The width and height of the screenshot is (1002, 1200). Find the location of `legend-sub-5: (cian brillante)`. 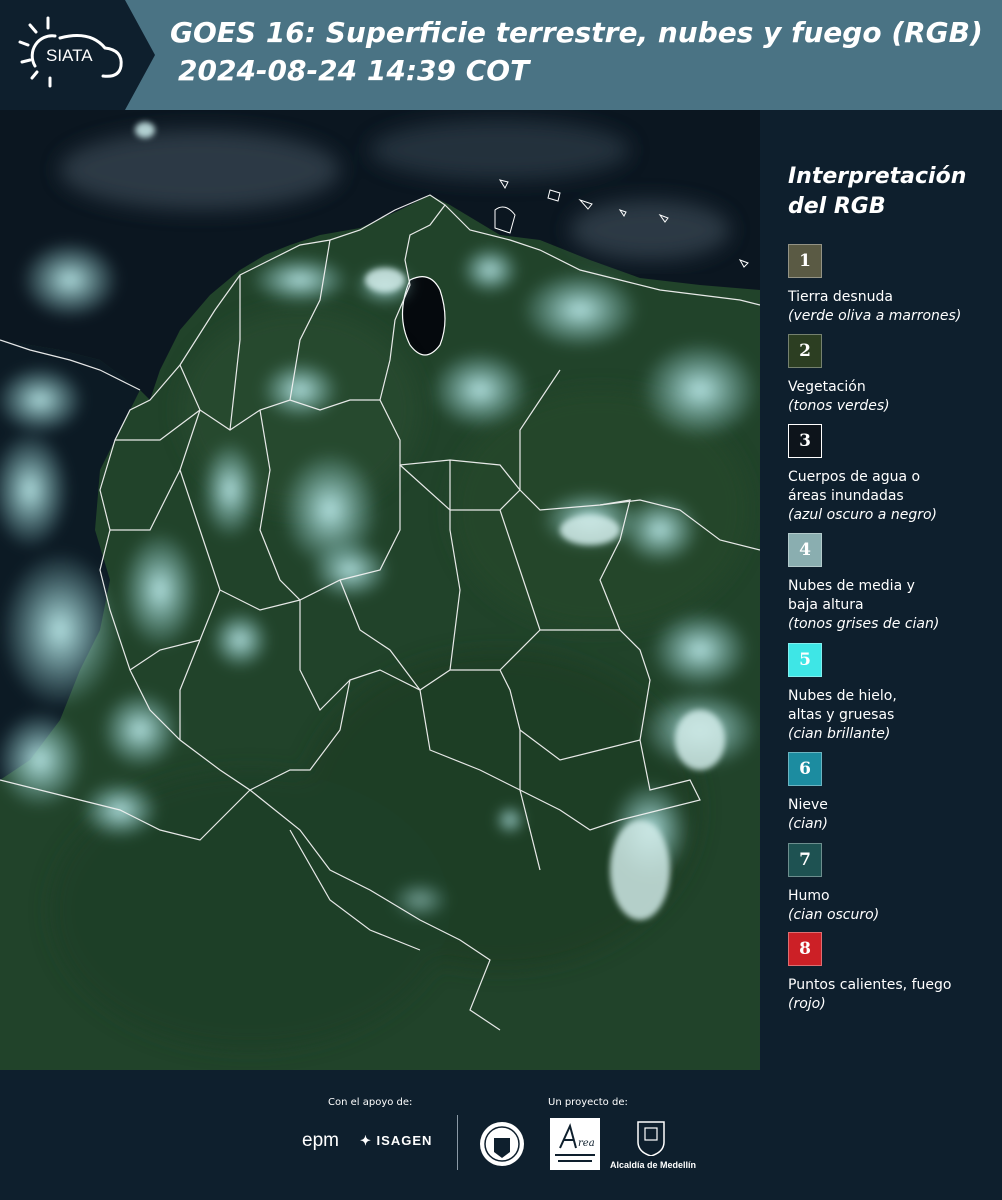

legend-sub-5: (cian brillante) is located at coordinates (839, 734).